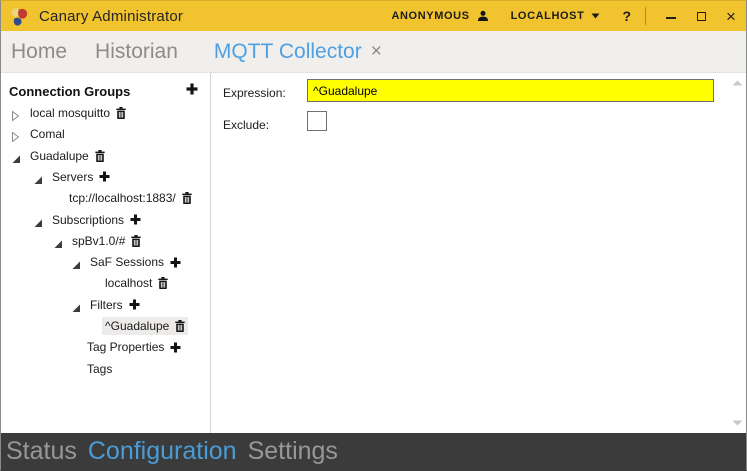  Describe the element at coordinates (162, 451) in the screenshot. I see `footer-configuration: Configuration` at that location.